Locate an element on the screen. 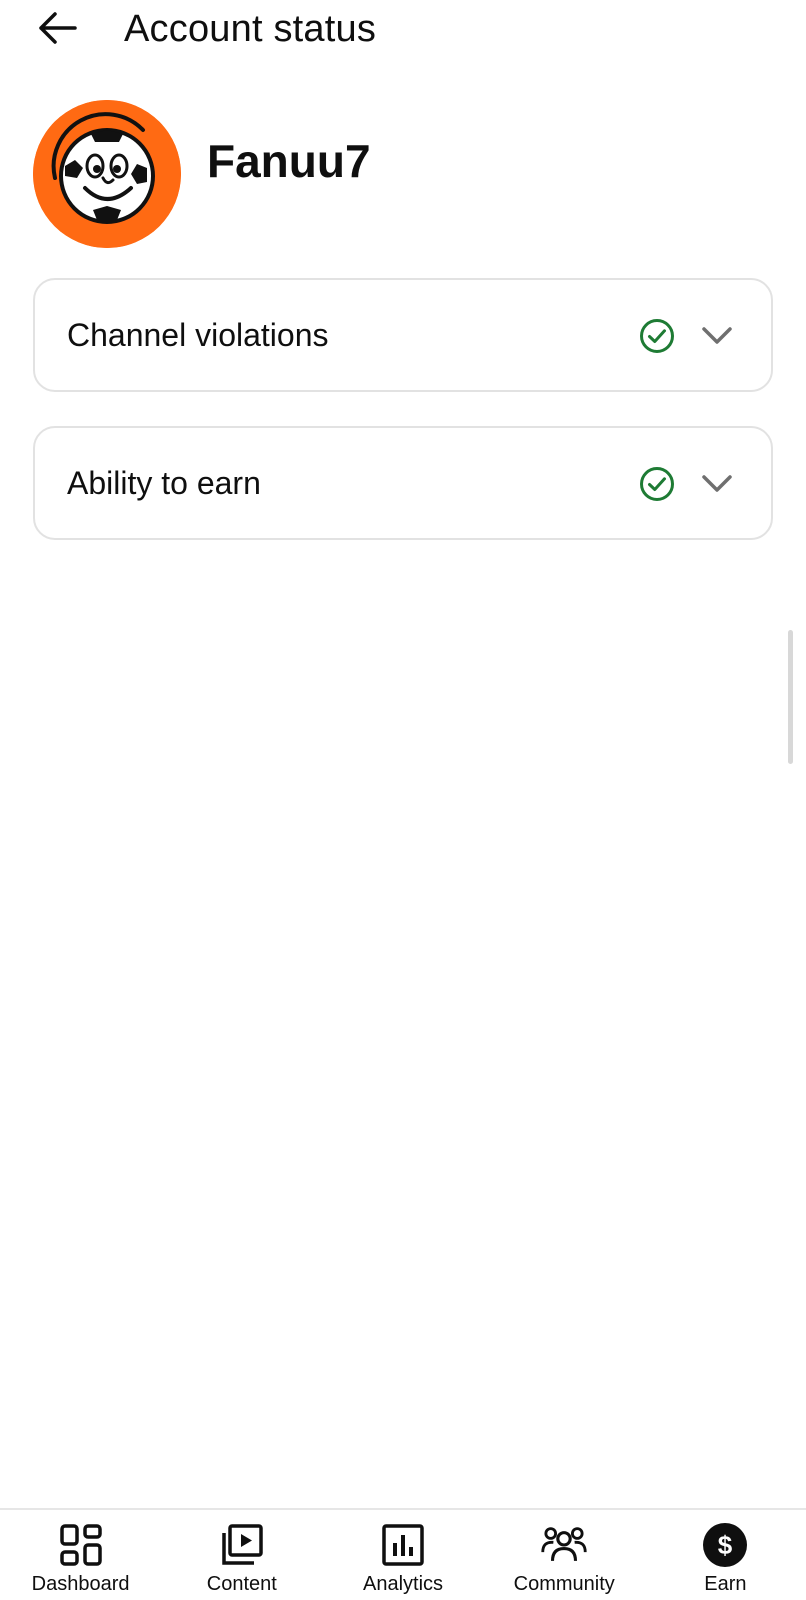 Image resolution: width=806 pixels, height=1600 pixels. channel-violations-card: Channel violations is located at coordinates (403, 335).